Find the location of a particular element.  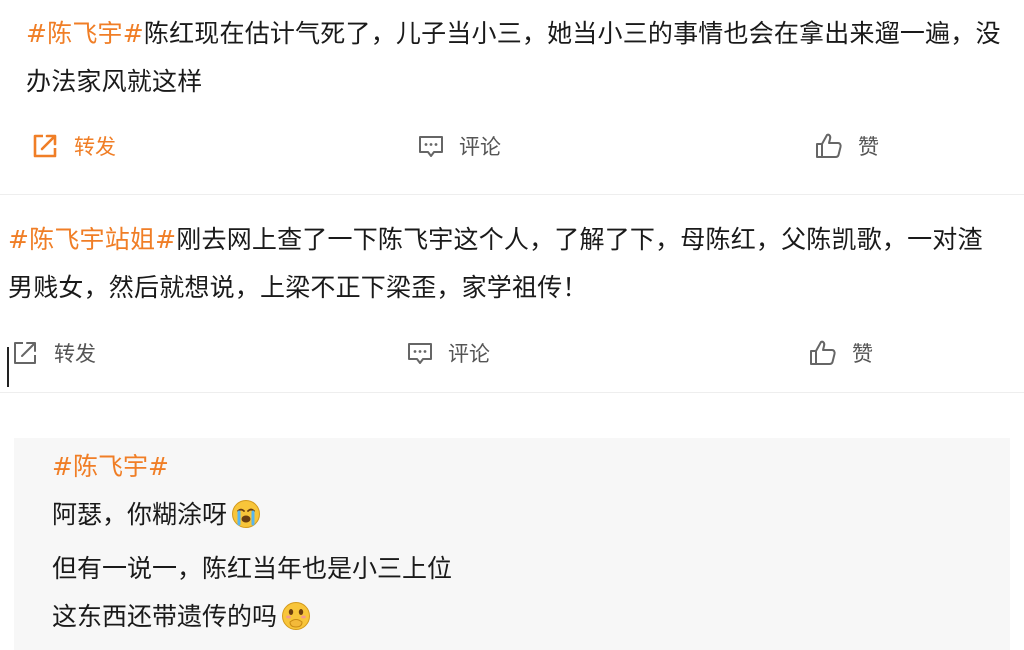

post-2-line-1: #陈飞宇站姐#刚去网上查了一下陈飞宇这个人，了解了下，母陈红，父陈凯歌，一对渣 is located at coordinates (495, 240).